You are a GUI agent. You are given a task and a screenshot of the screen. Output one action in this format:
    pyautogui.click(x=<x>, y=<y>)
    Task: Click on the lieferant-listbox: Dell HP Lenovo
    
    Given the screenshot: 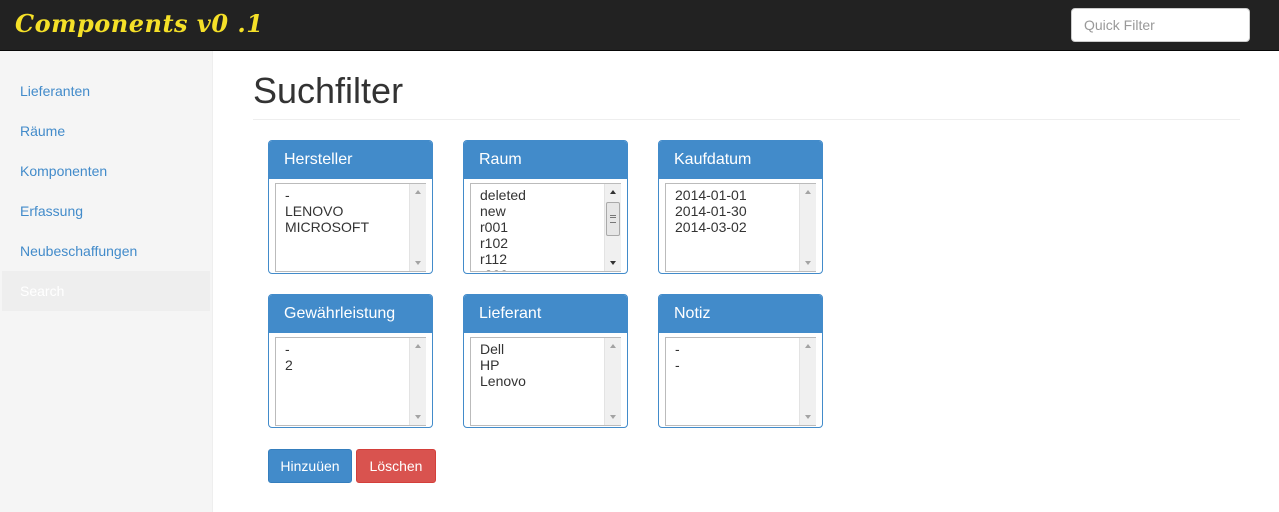 What is the action you would take?
    pyautogui.click(x=545, y=381)
    